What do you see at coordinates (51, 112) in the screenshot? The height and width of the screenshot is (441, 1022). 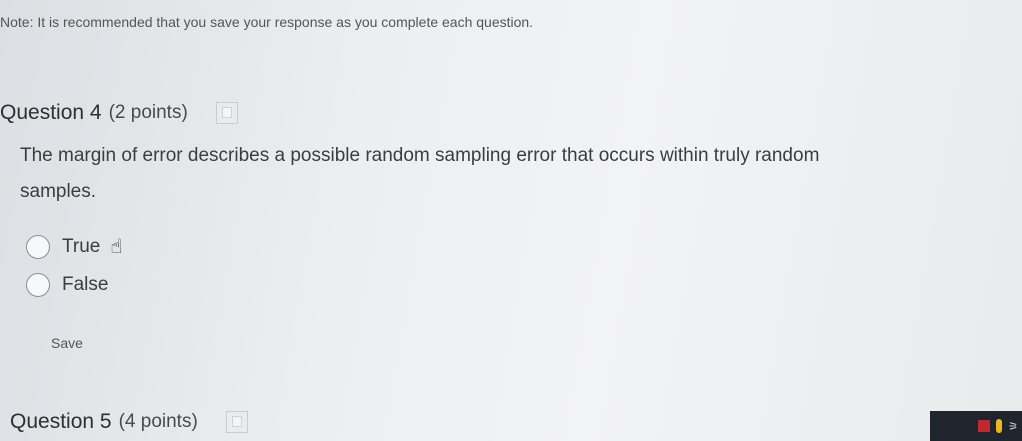 I see `question-4-title: Question 4` at bounding box center [51, 112].